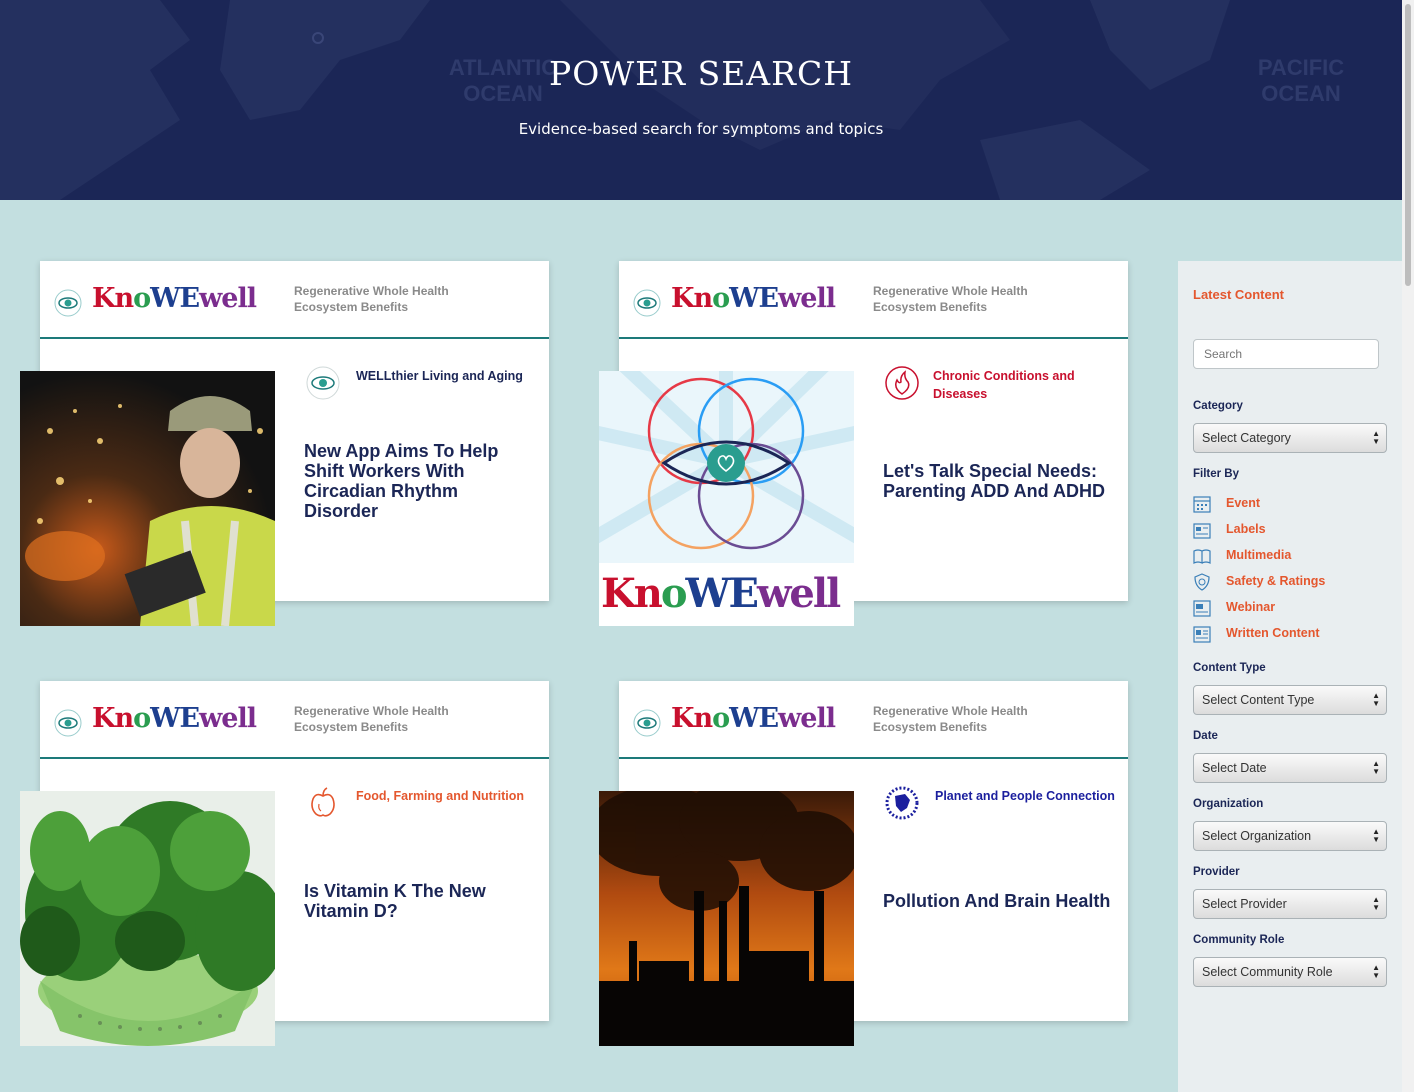 Image resolution: width=1414 pixels, height=1092 pixels. Describe the element at coordinates (411, 901) in the screenshot. I see `card-title: Is Vitamin K The New Vitamin D?` at that location.